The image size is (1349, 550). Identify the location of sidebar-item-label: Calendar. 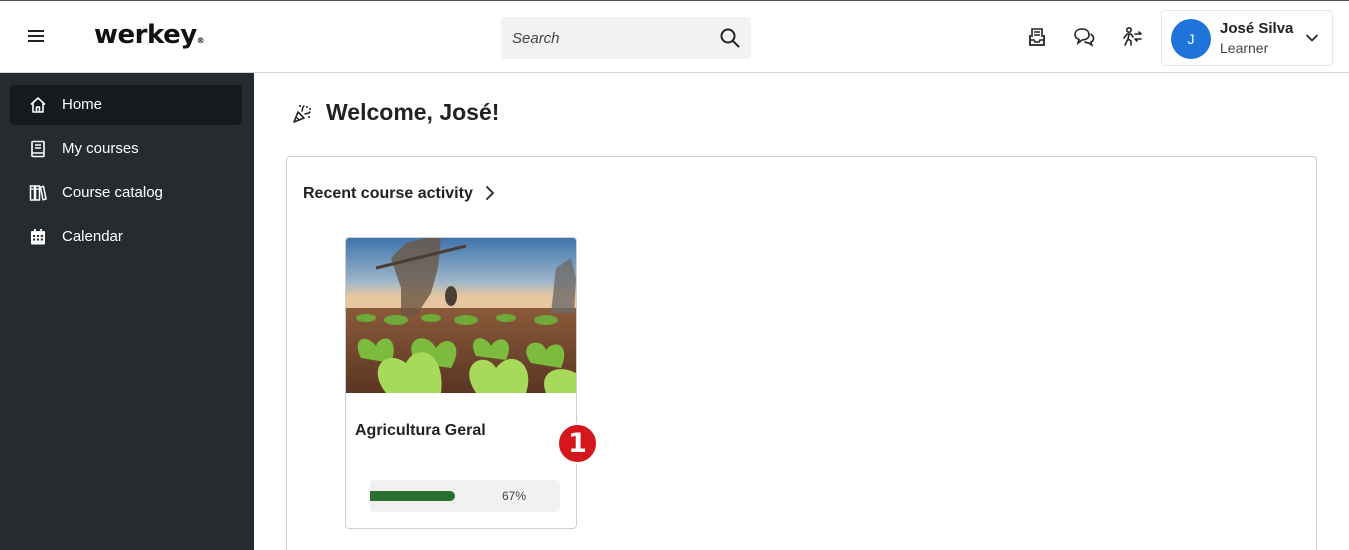
(92, 236).